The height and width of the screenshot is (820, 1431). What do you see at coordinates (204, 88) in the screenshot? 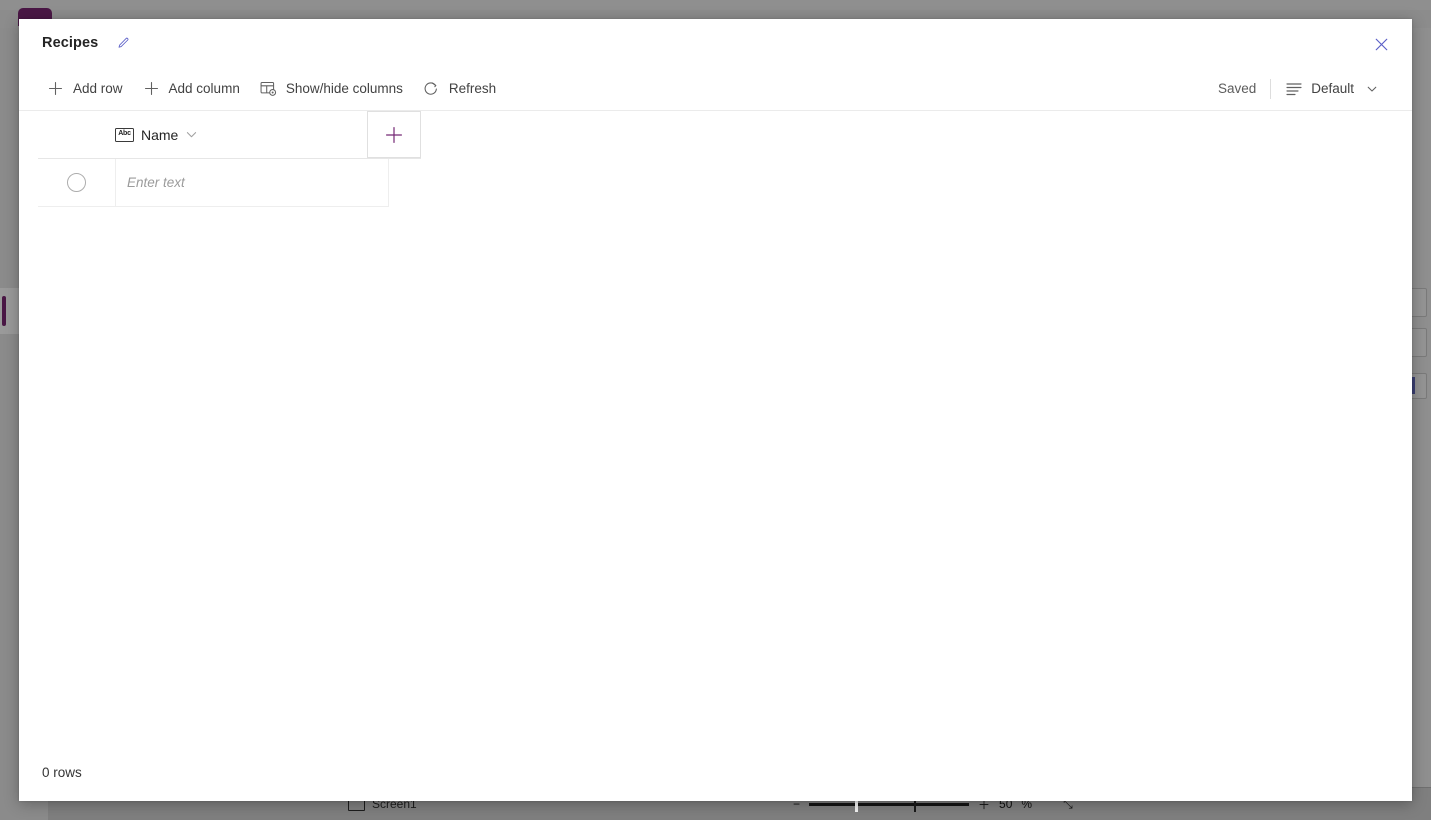
I see `add-column-label: Add column` at bounding box center [204, 88].